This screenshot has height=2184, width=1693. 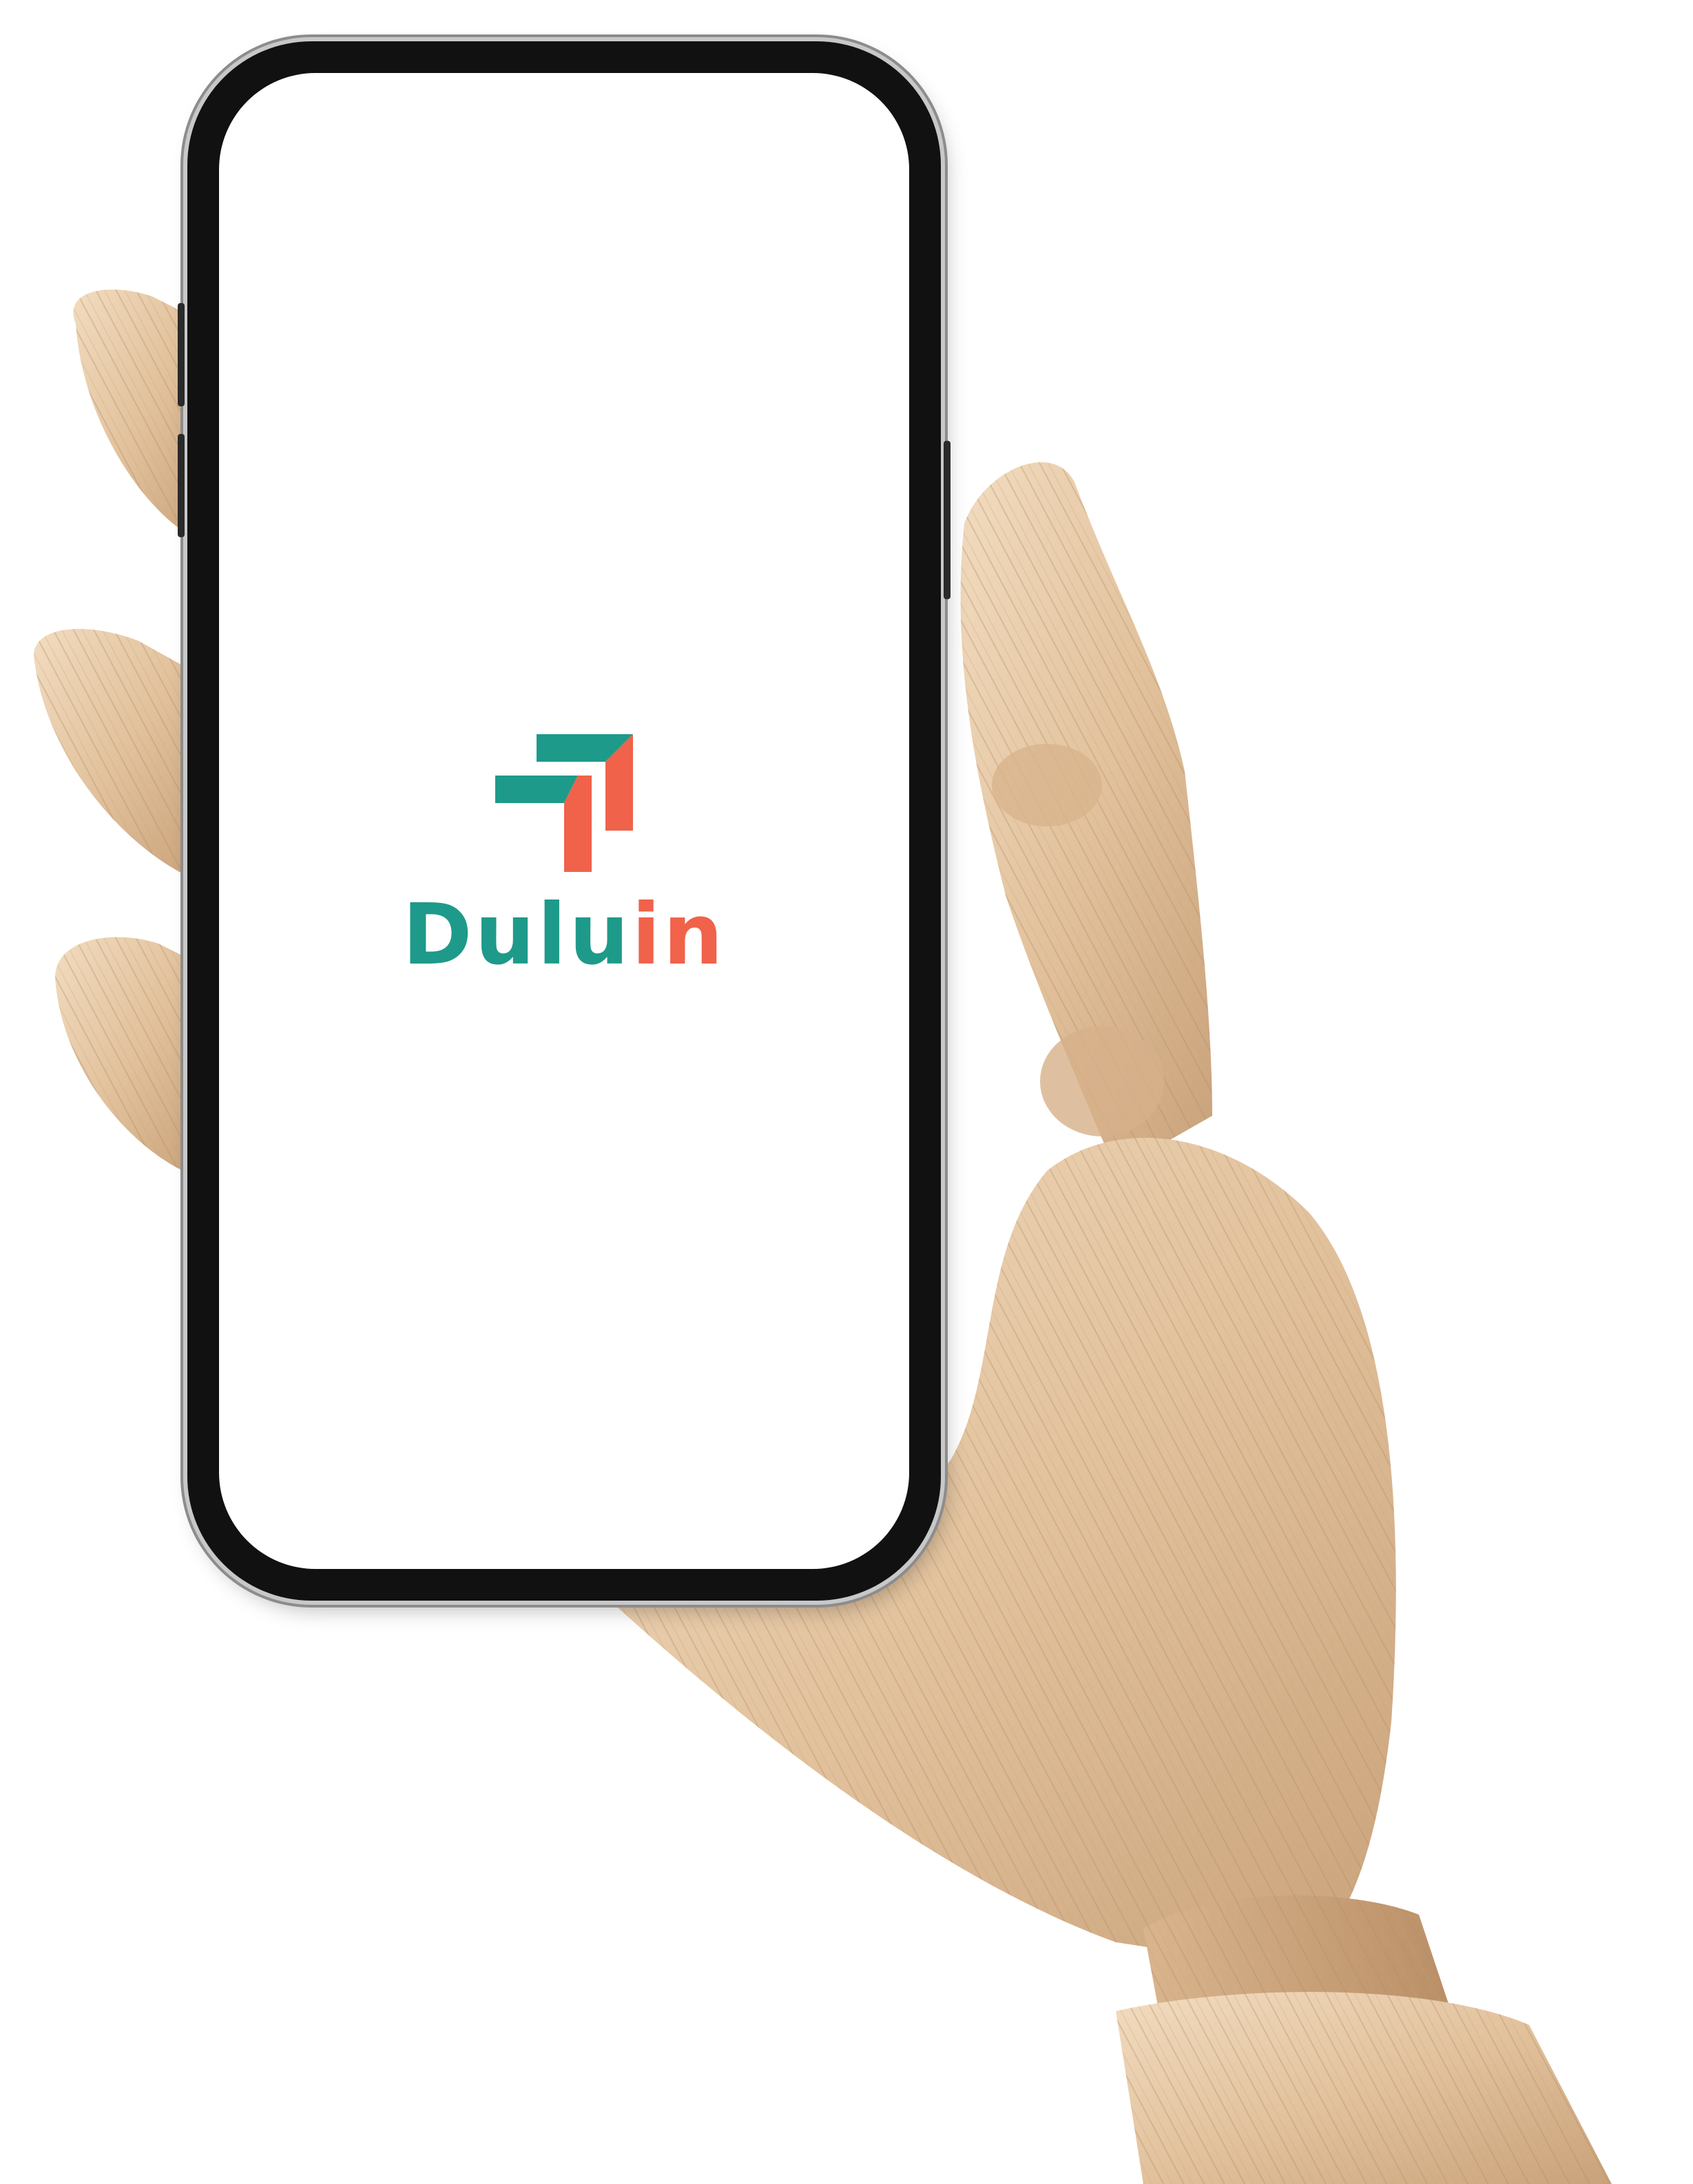 I want to click on left-fingers, so click(x=121, y=733).